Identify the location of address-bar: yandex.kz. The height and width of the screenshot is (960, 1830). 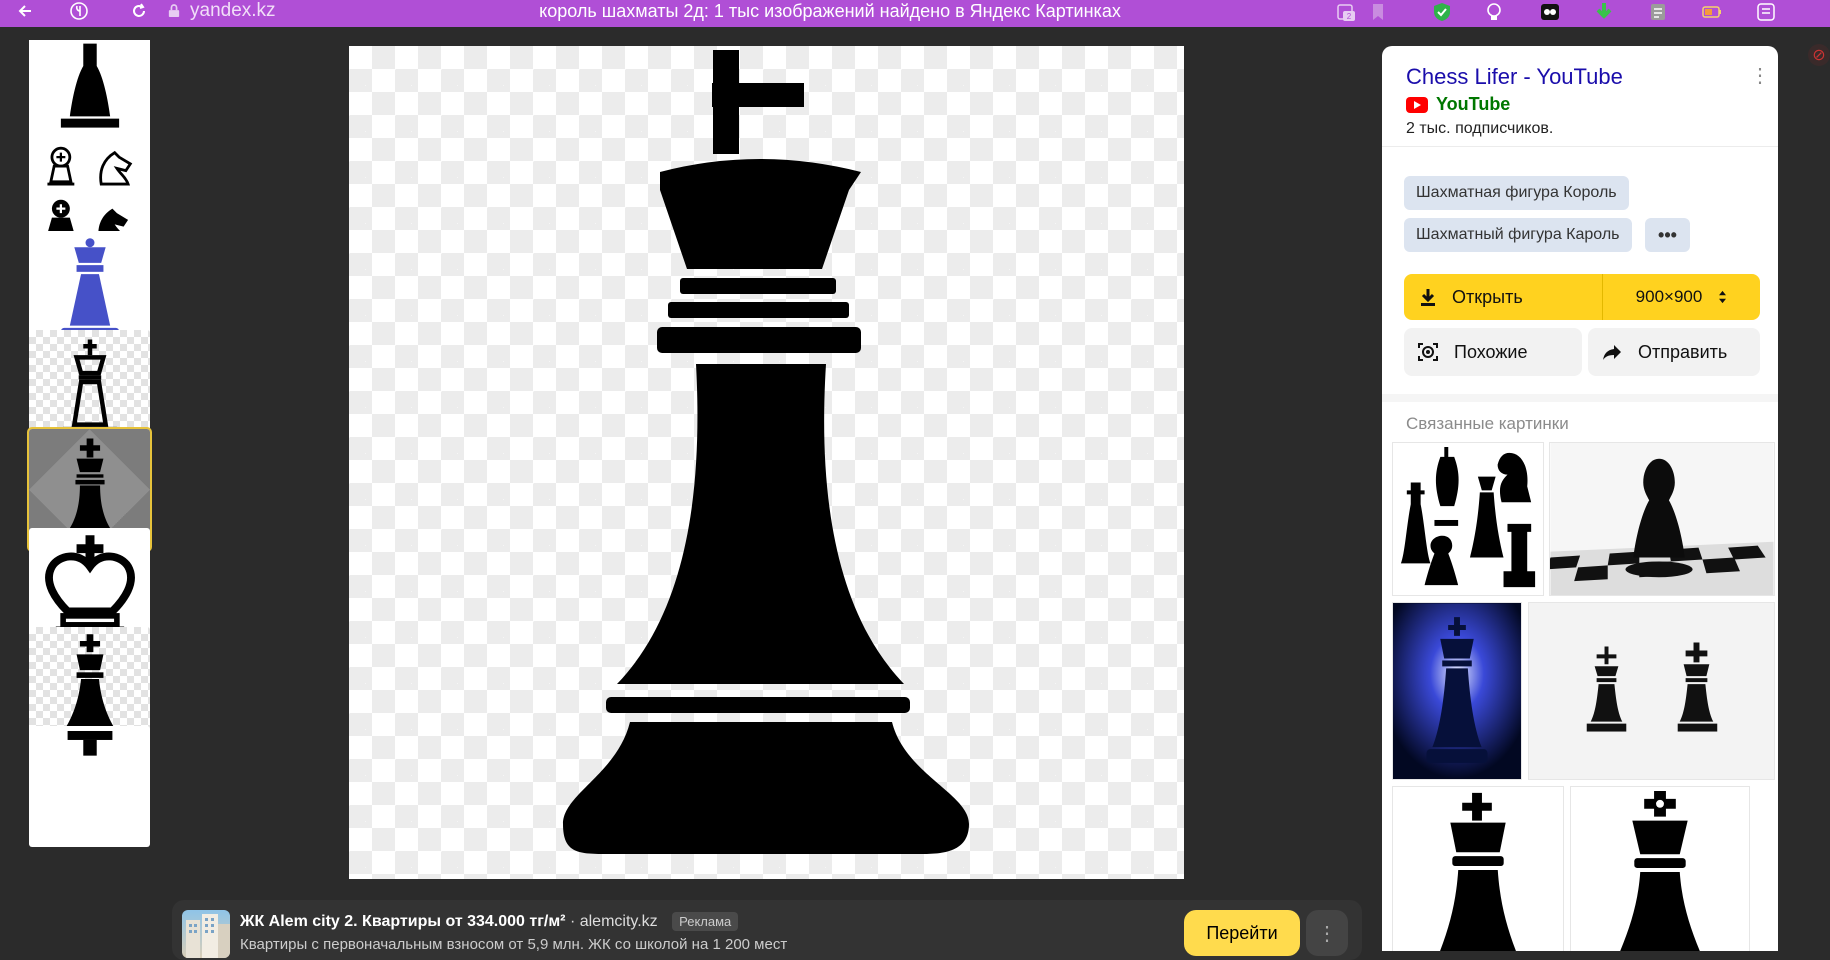
(222, 11).